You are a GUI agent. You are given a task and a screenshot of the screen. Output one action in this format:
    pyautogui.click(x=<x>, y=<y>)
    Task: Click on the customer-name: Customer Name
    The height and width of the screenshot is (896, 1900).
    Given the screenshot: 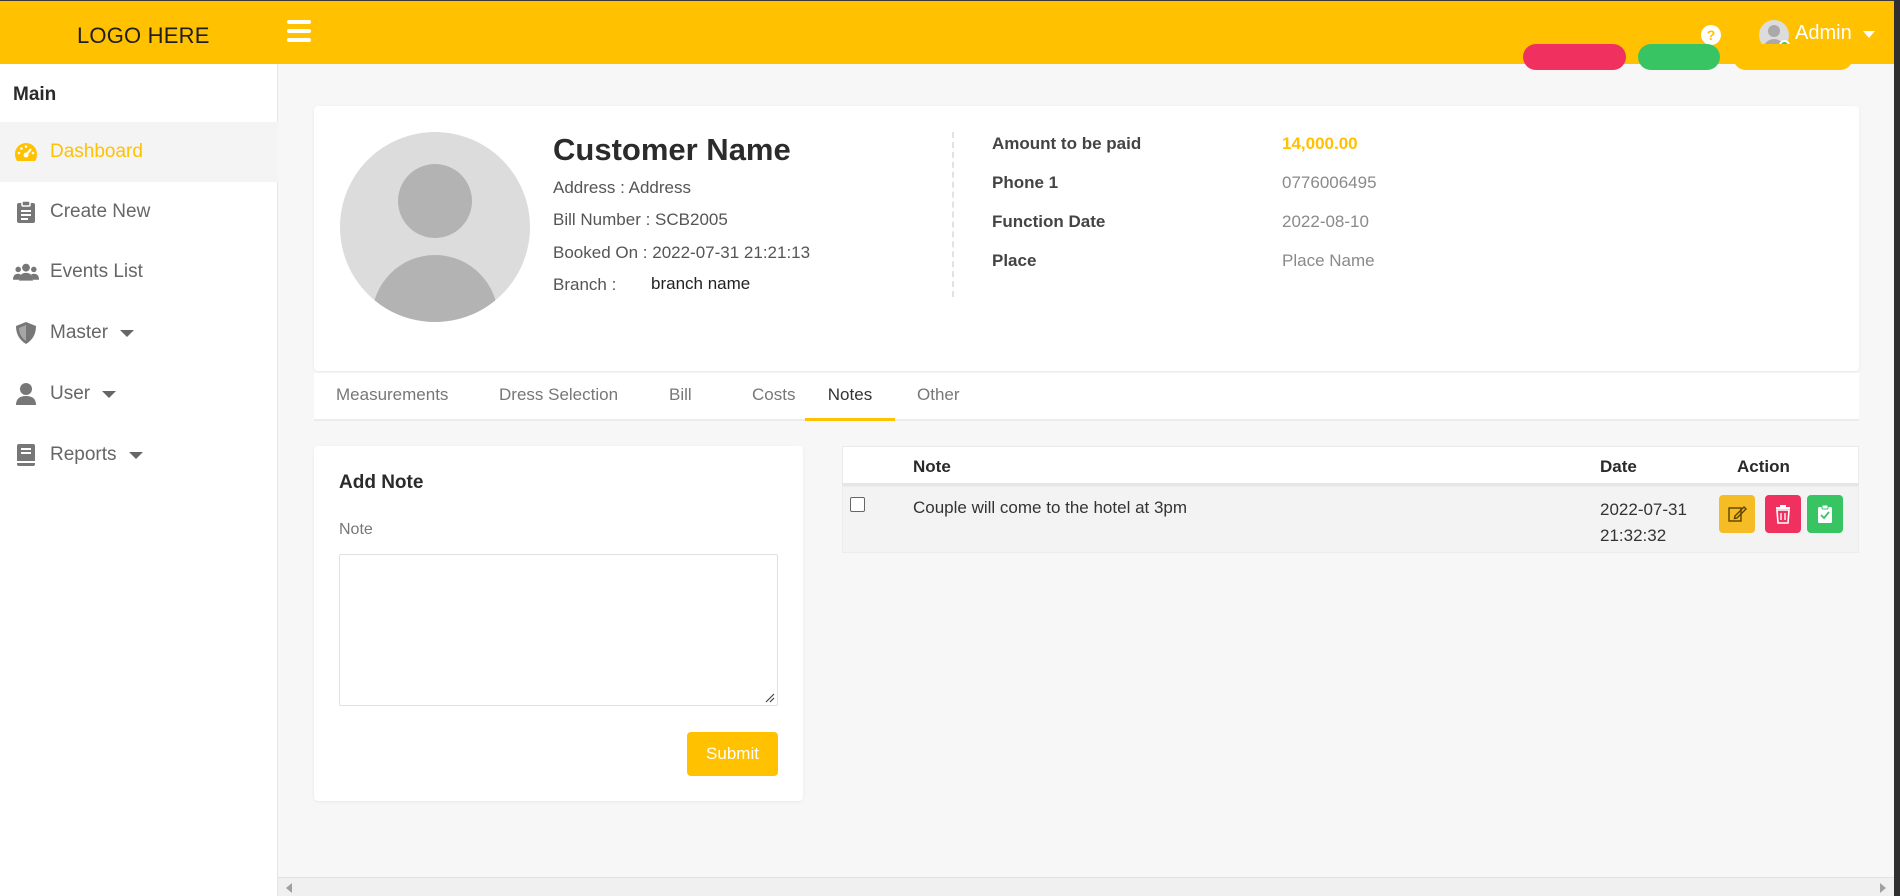 What is the action you would take?
    pyautogui.click(x=672, y=149)
    